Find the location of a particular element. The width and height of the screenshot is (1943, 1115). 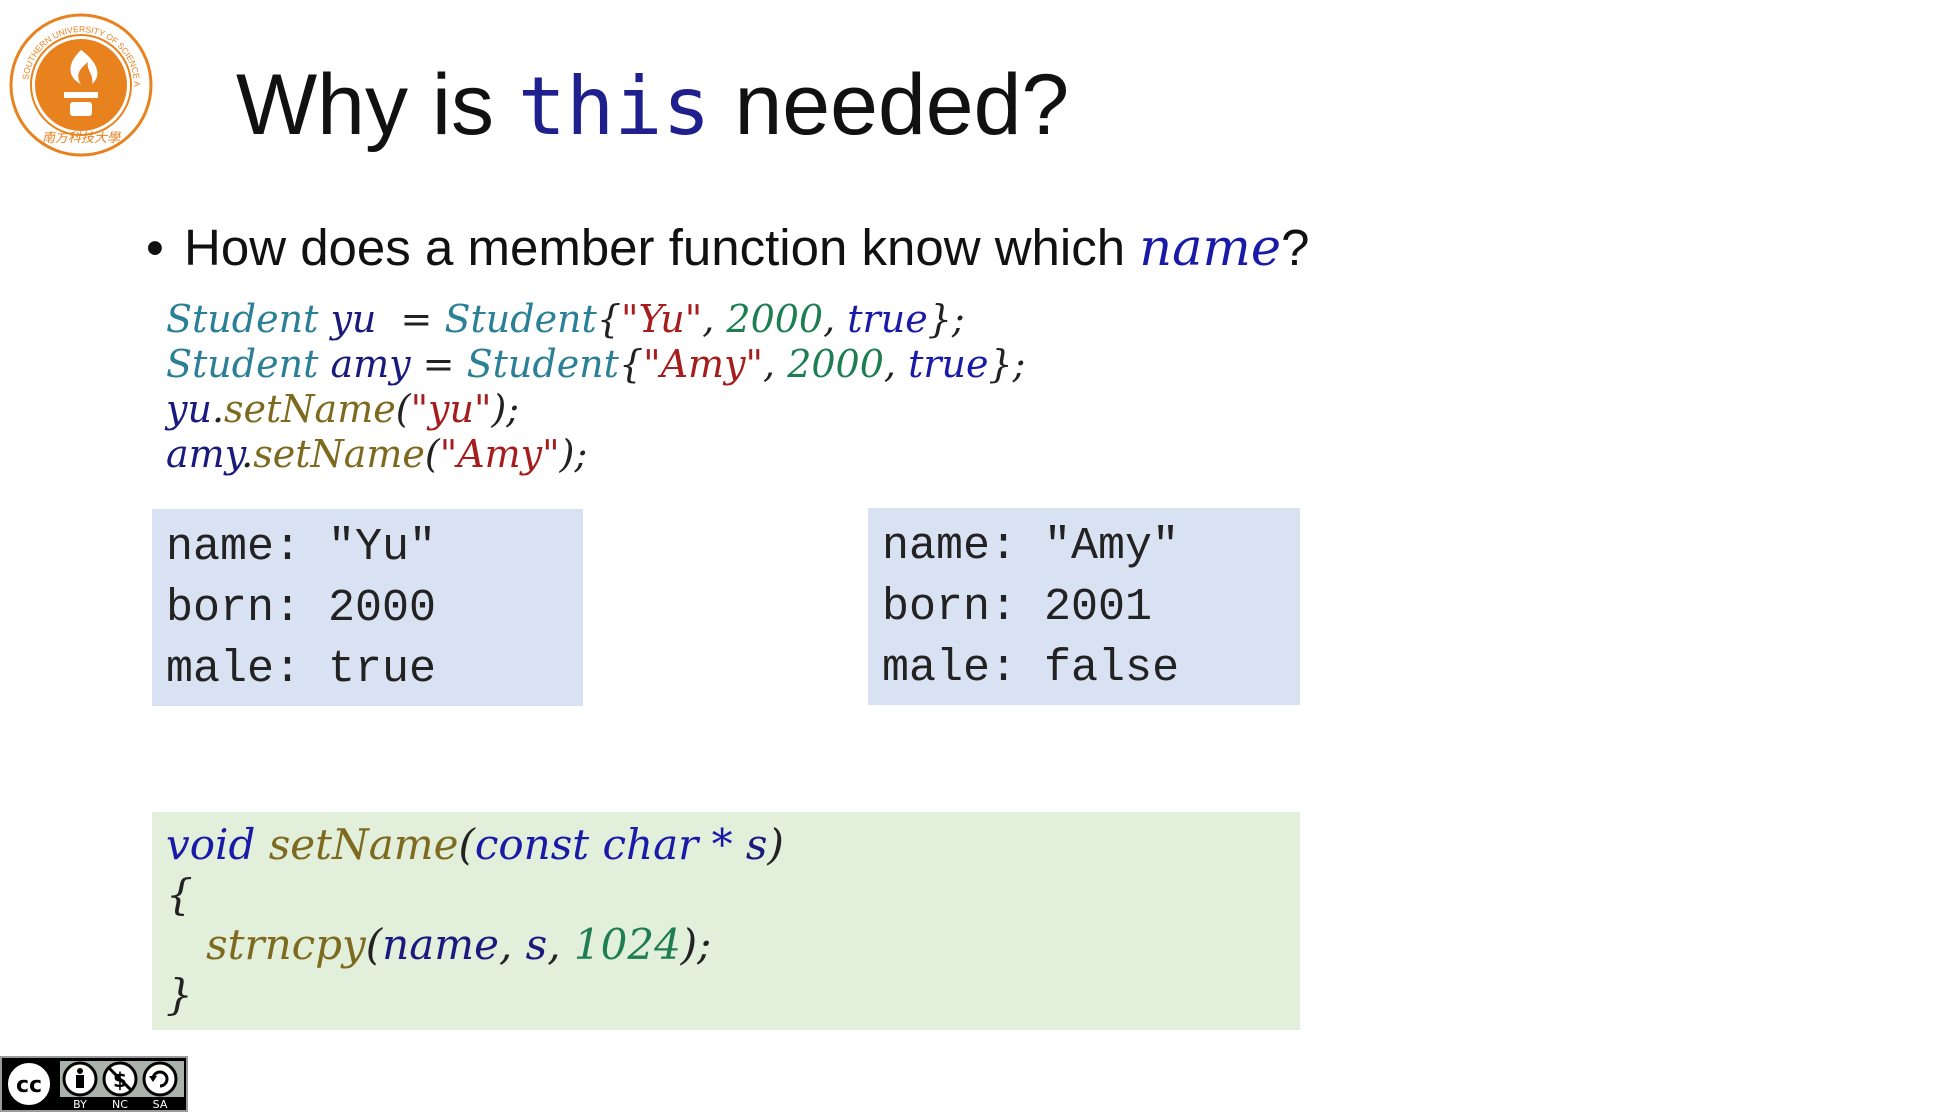

function-code-line: { is located at coordinates (733, 895).